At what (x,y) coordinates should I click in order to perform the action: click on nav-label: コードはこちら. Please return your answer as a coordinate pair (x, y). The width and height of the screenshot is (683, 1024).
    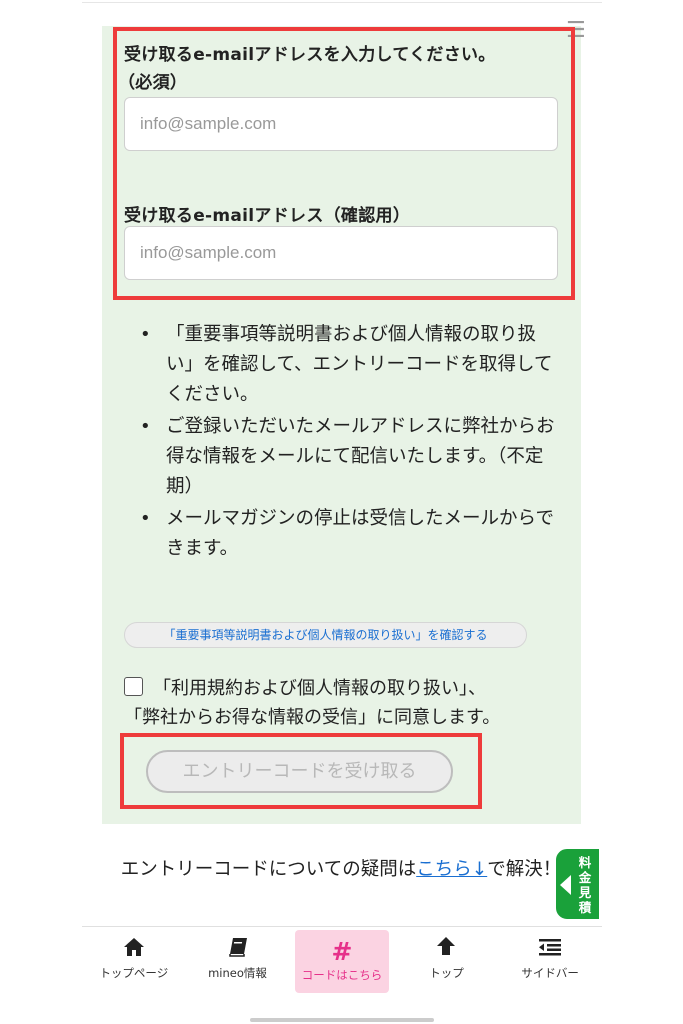
    Looking at the image, I should click on (342, 975).